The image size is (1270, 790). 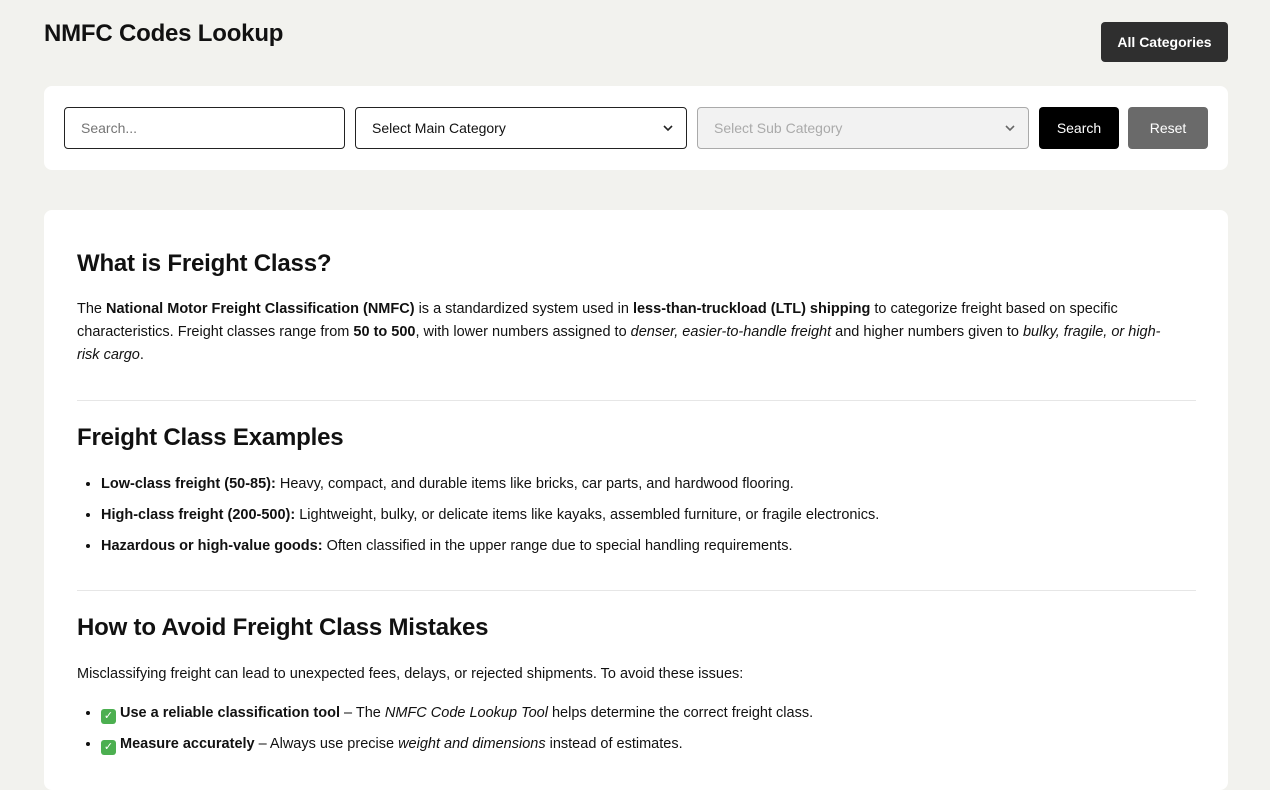 What do you see at coordinates (141, 355) in the screenshot?
I see `para-text: .` at bounding box center [141, 355].